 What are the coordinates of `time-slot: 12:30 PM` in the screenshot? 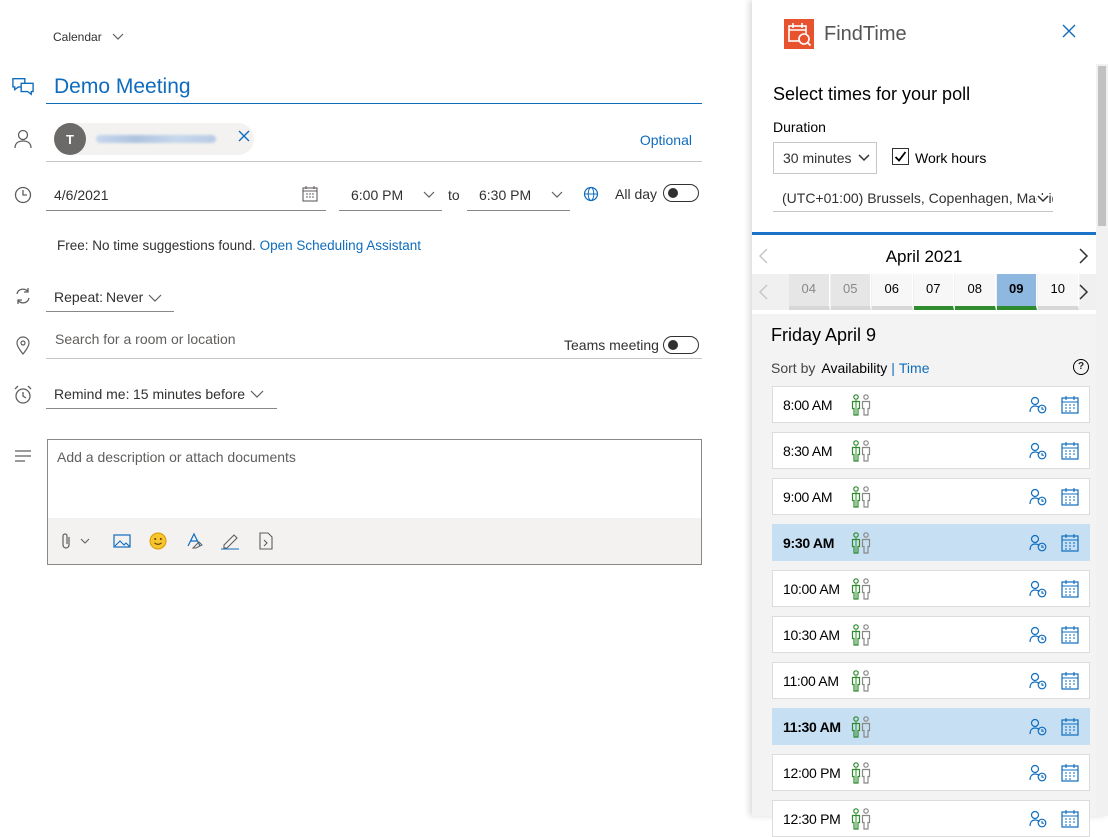 It's located at (931, 818).